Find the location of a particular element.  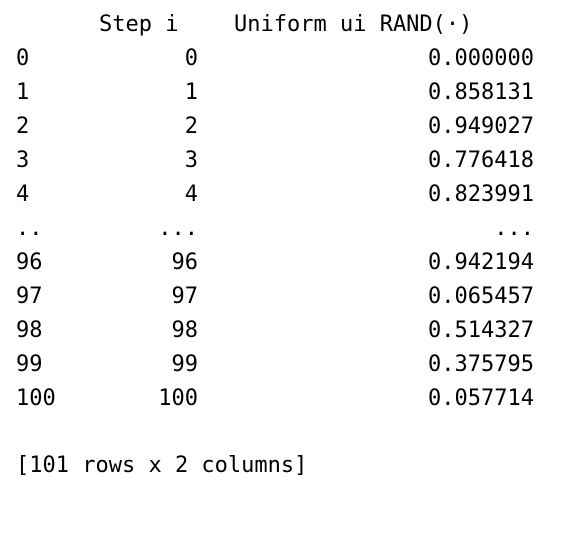

table-row: 98 98 0.514327 is located at coordinates (286, 331).